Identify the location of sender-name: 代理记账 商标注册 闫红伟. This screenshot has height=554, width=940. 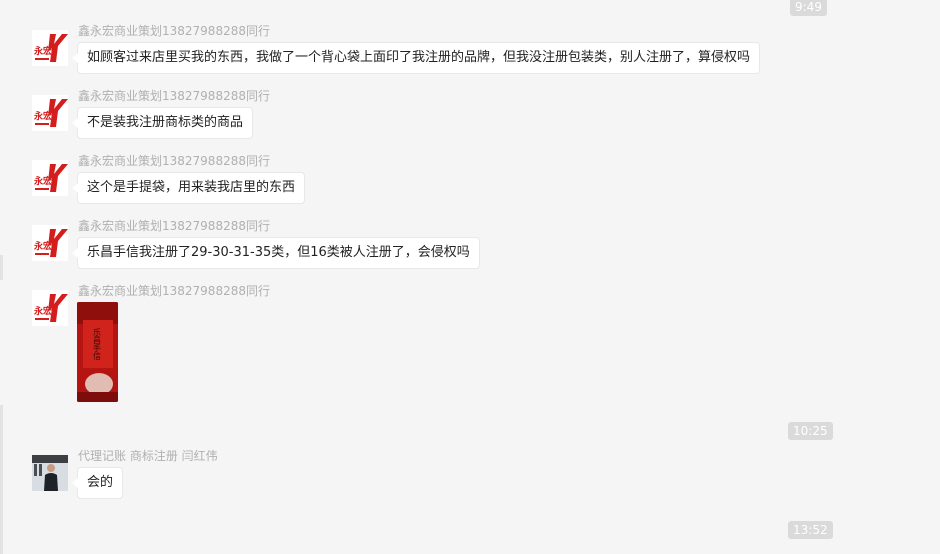
(148, 456).